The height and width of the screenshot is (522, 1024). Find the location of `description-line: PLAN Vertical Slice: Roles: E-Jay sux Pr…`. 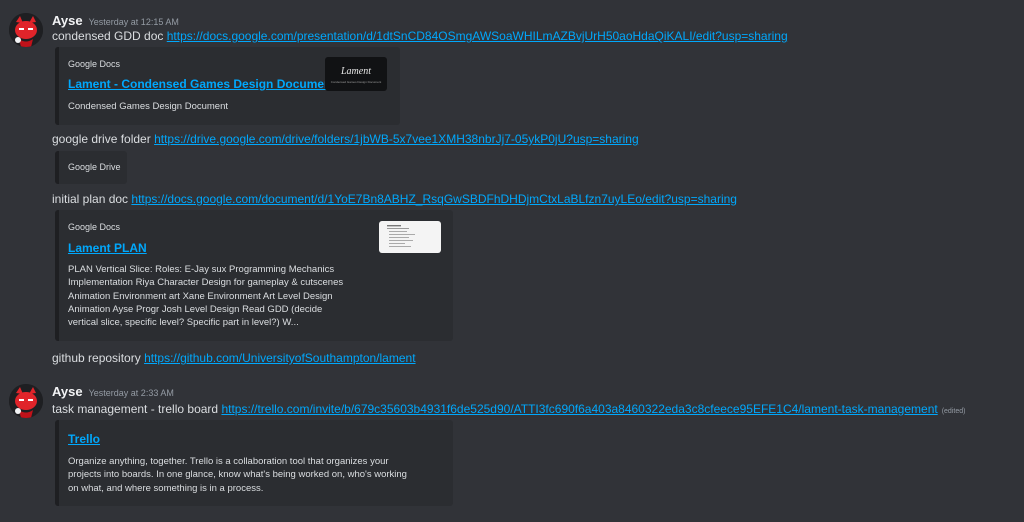

description-line: PLAN Vertical Slice: Roles: E-Jay sux Pr… is located at coordinates (201, 269).